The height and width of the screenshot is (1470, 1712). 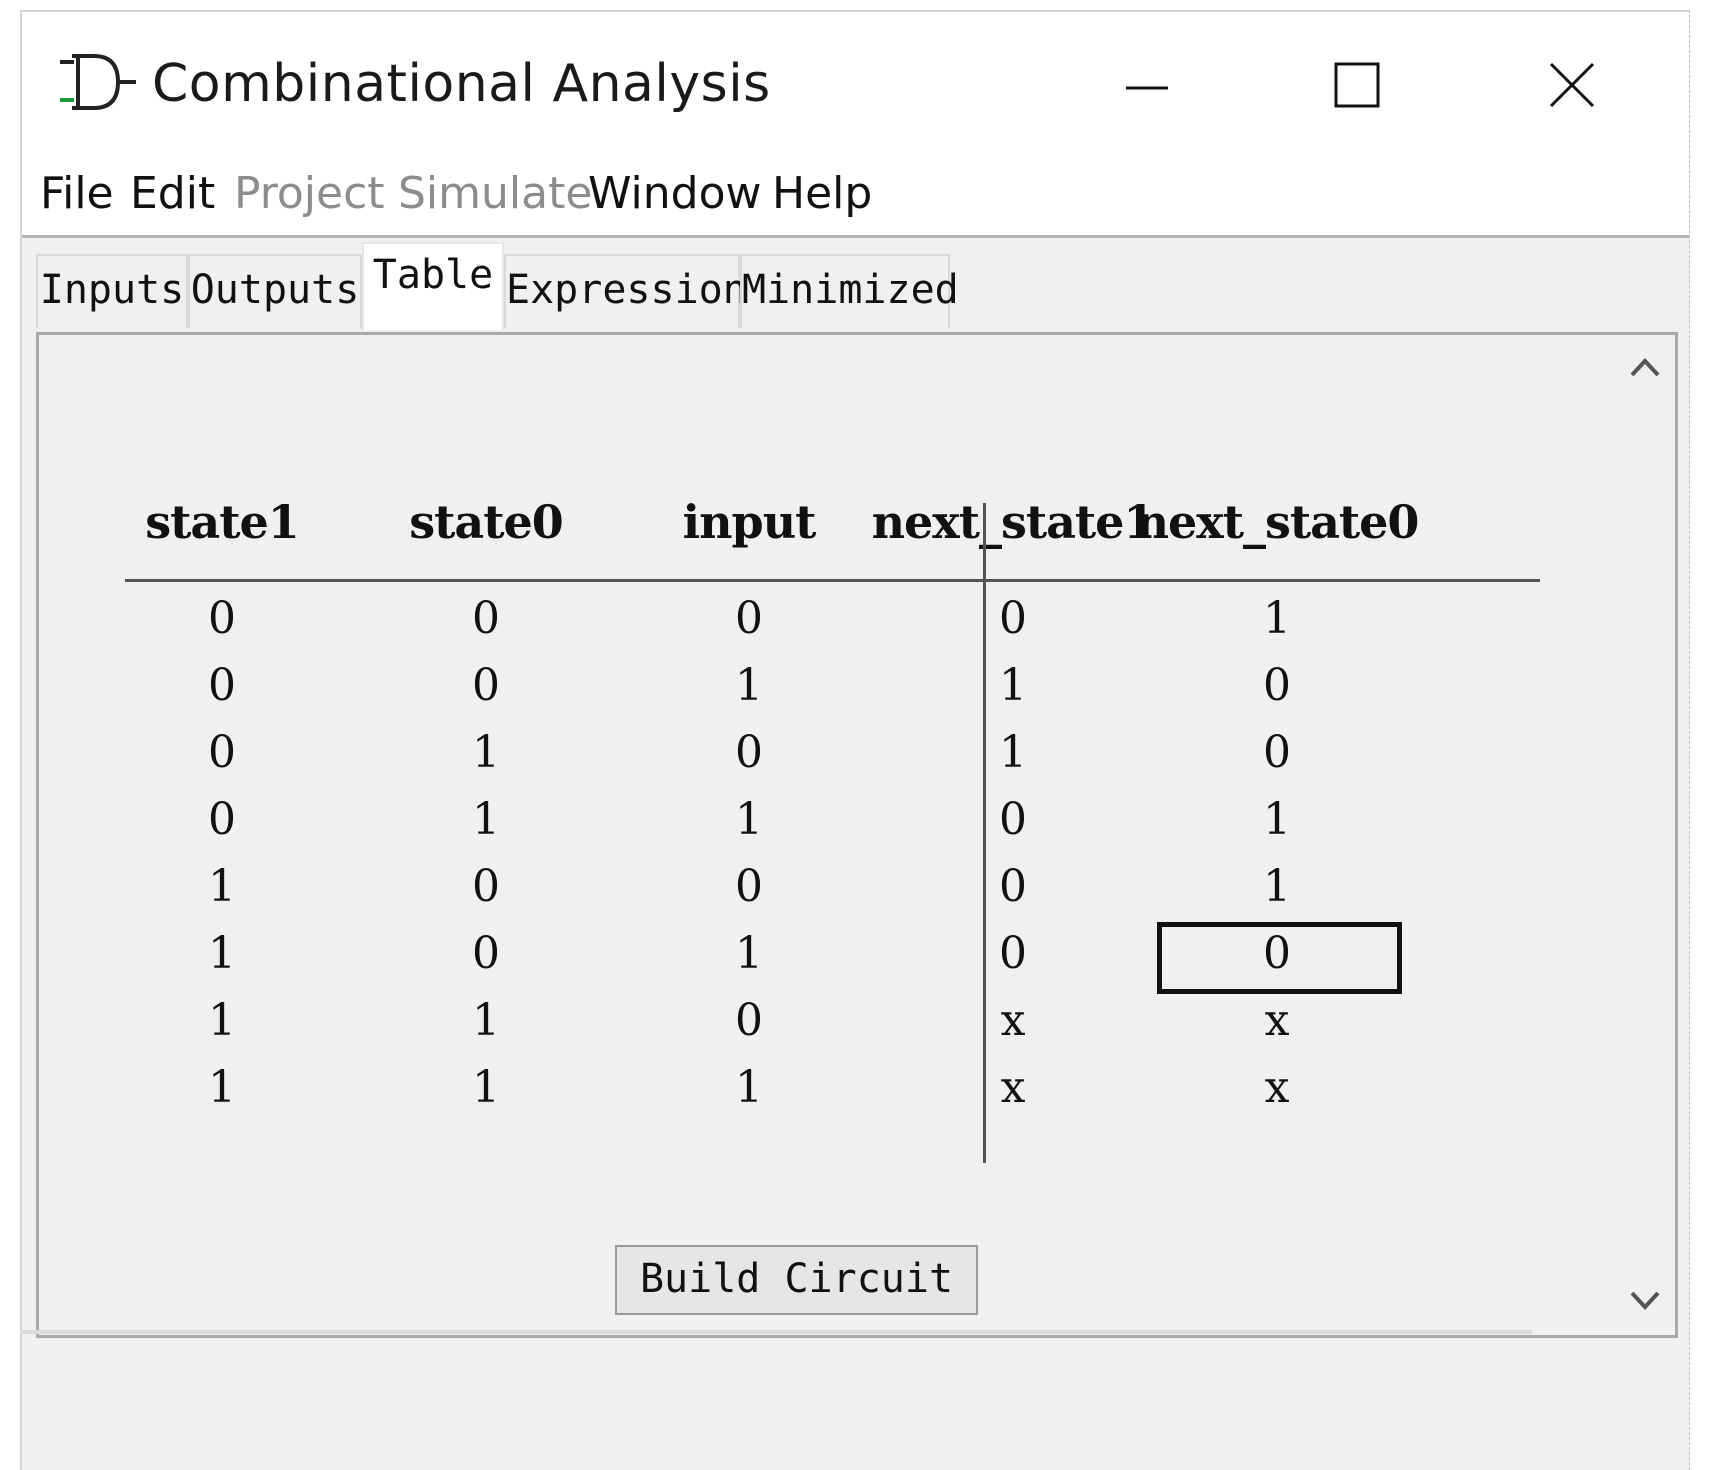 I want to click on column-header-state0: state0, so click(x=486, y=522).